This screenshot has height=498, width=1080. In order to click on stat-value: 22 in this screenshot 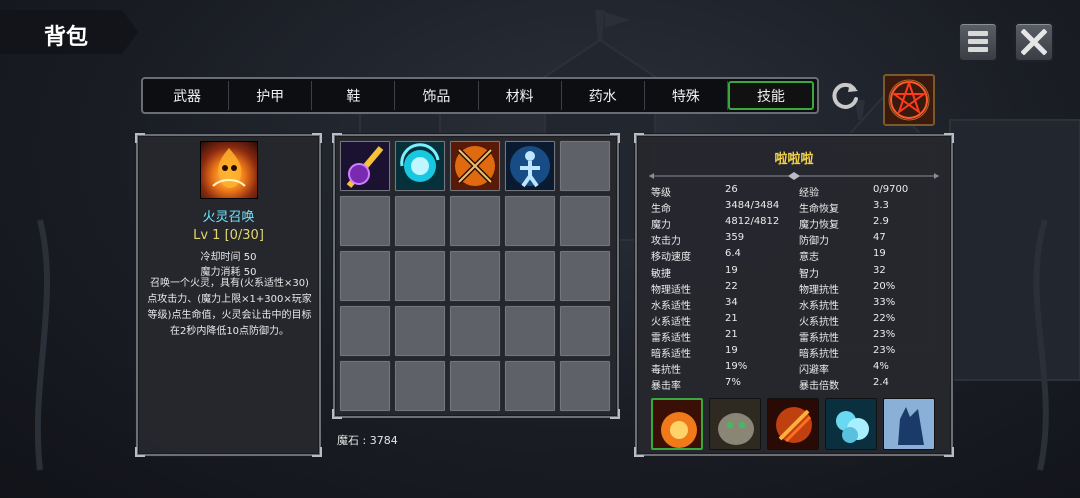, I will do `click(731, 286)`.